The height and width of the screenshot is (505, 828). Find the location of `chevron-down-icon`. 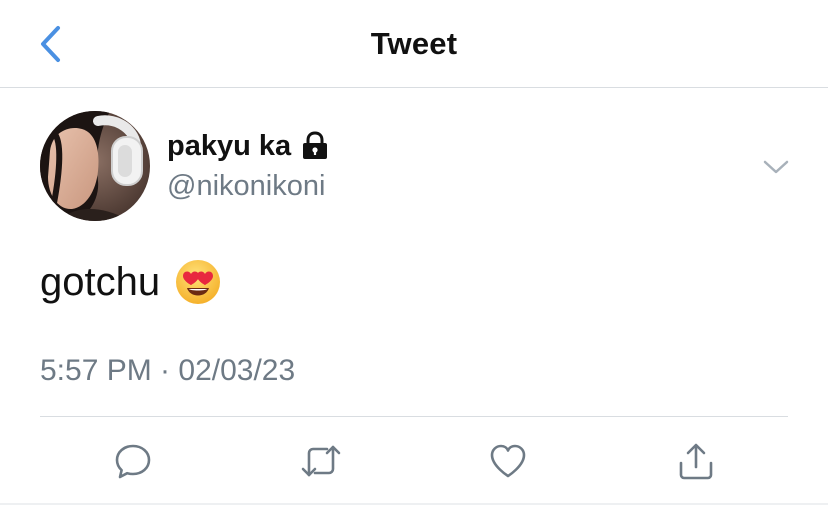

chevron-down-icon is located at coordinates (776, 167).